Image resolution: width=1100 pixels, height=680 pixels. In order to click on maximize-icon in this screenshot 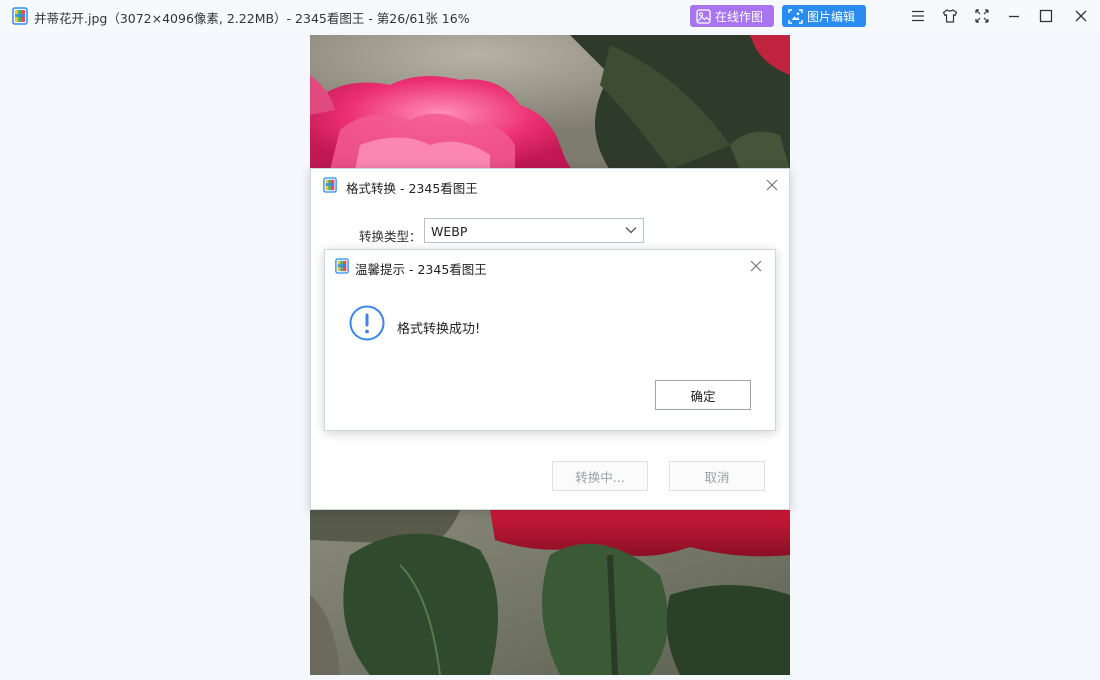, I will do `click(1046, 16)`.